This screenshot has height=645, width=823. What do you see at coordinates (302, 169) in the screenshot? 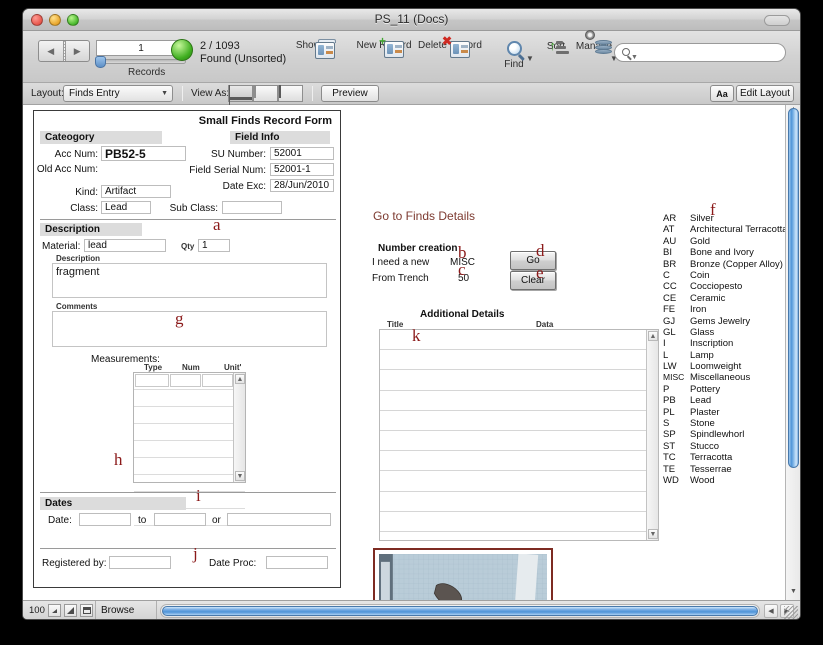
I see `field-serial-num-input: 52001-1` at bounding box center [302, 169].